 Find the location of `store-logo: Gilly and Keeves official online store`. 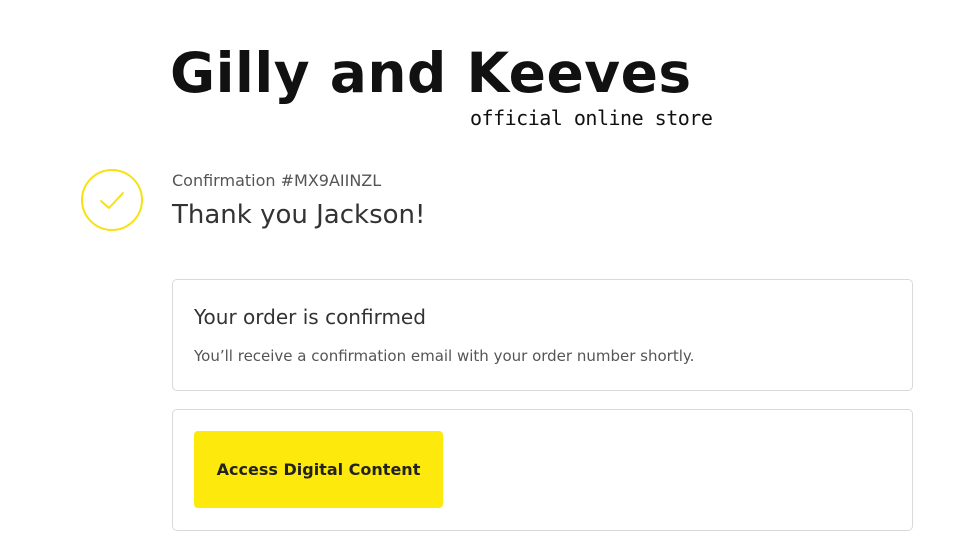

store-logo: Gilly and Keeves official online store is located at coordinates (441, 84).